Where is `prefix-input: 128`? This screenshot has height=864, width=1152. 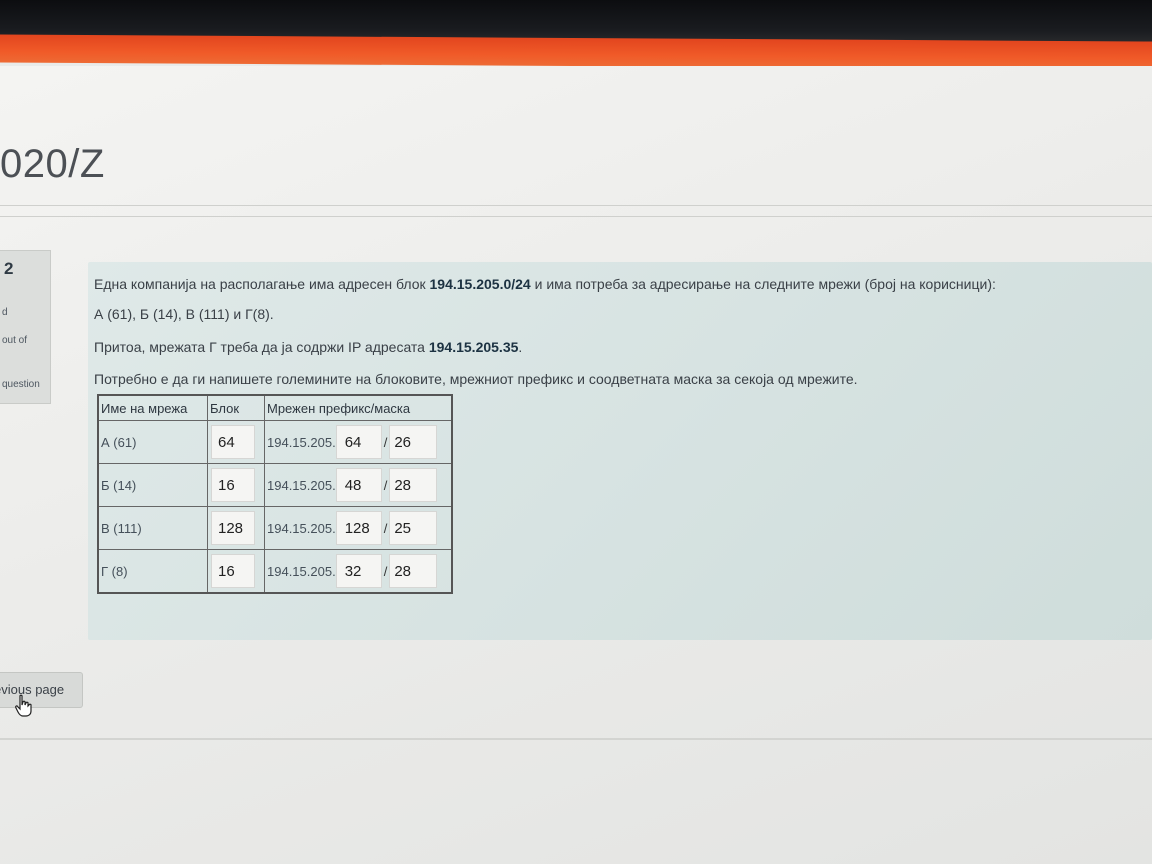 prefix-input: 128 is located at coordinates (358, 528).